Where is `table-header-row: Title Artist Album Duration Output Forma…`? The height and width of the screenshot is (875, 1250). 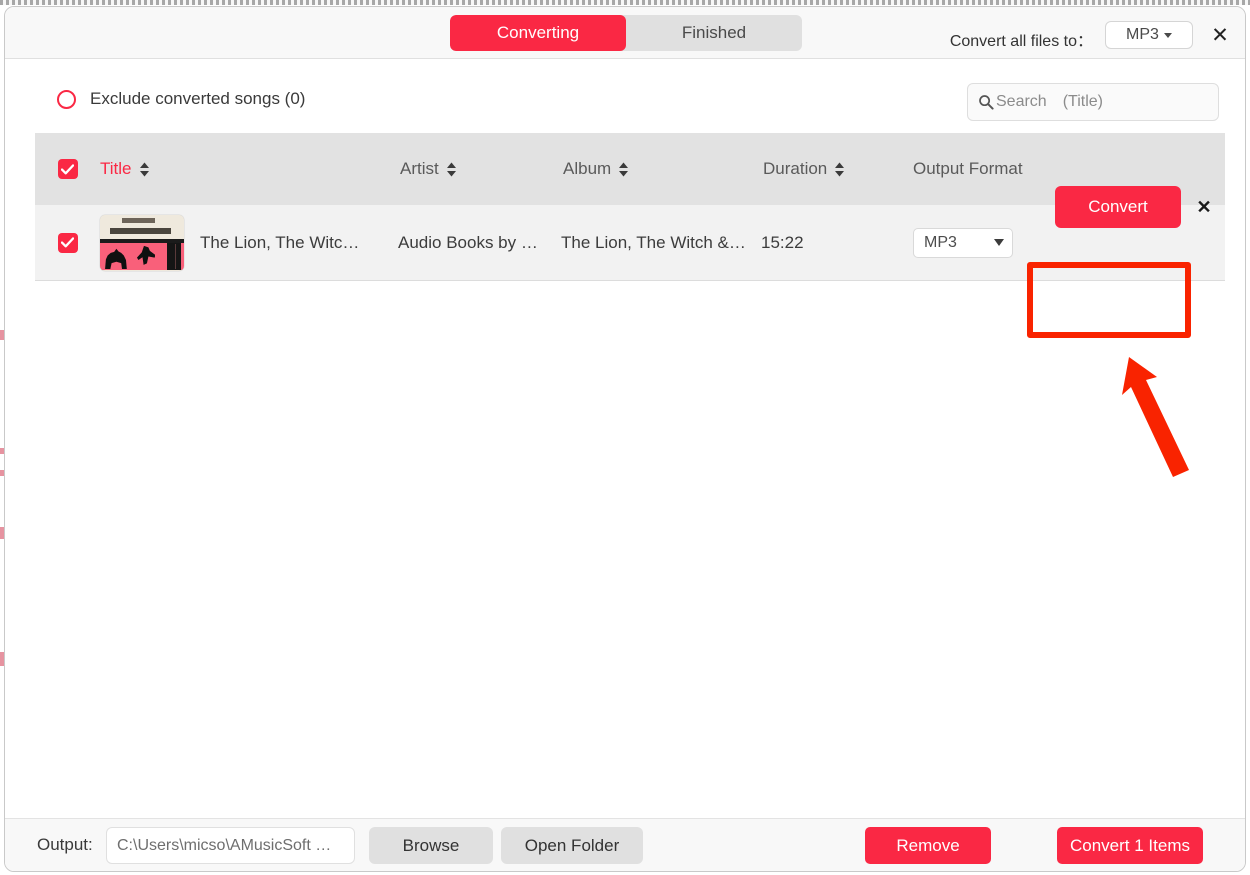
table-header-row: Title Artist Album Duration Output Forma… is located at coordinates (630, 169).